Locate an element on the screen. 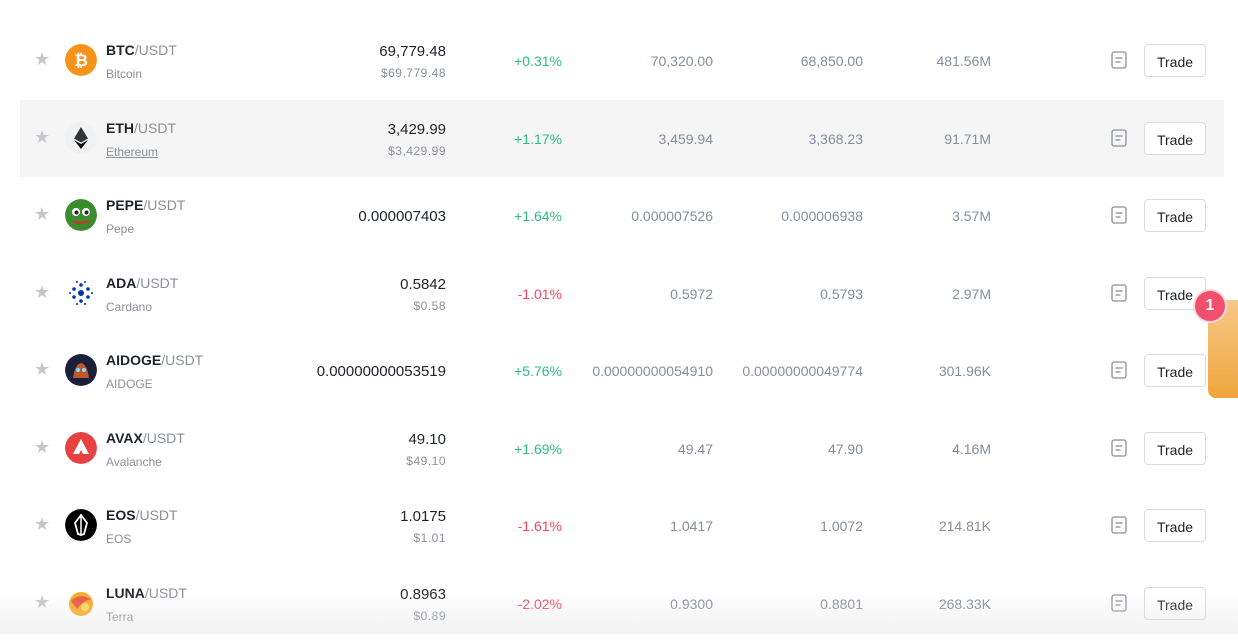 The image size is (1238, 642). usd-price: $69,779.48 is located at coordinates (413, 73).